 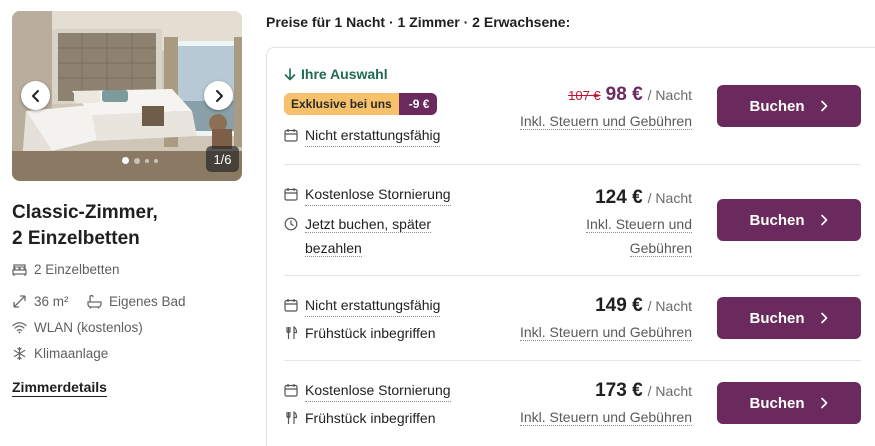 What do you see at coordinates (418, 104) in the screenshot?
I see `promo-discount: -9 €` at bounding box center [418, 104].